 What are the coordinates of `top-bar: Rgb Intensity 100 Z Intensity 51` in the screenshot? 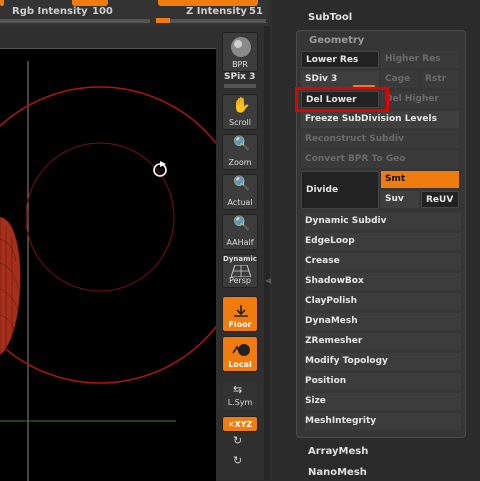 It's located at (134, 13).